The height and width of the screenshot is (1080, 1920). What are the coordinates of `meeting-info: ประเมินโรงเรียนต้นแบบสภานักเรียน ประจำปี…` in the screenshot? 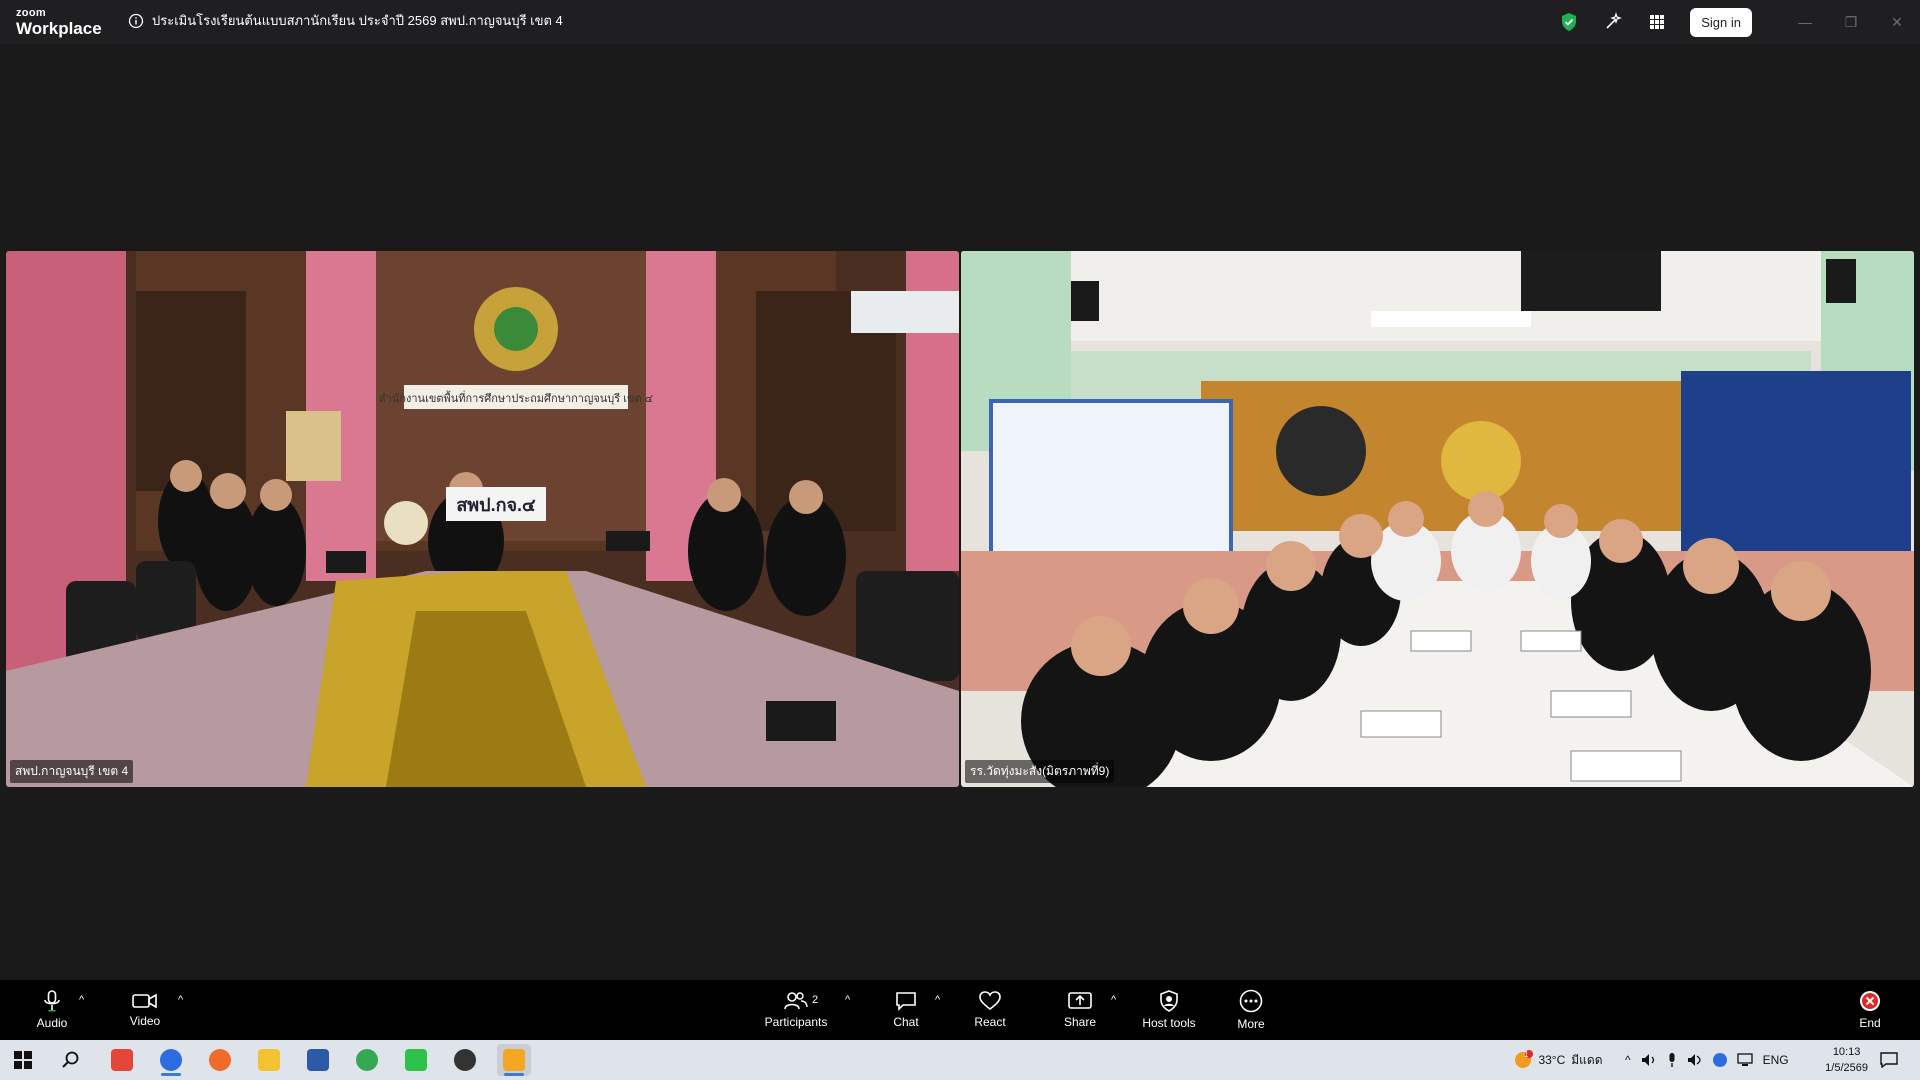 It's located at (345, 20).